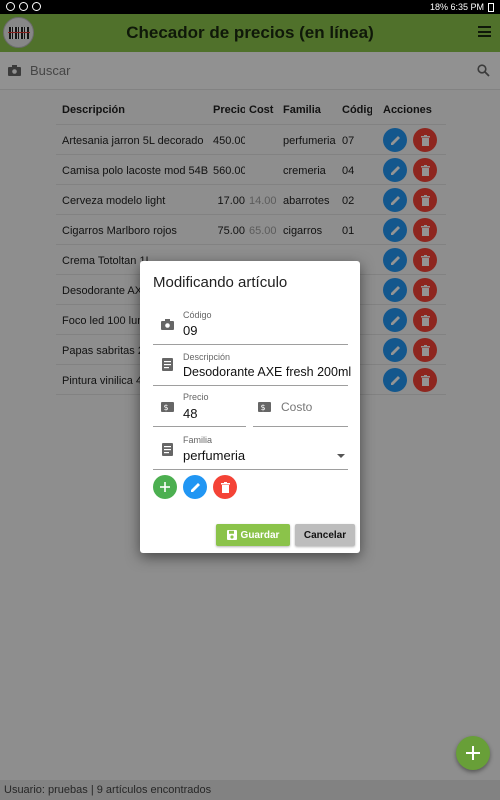 This screenshot has width=500, height=800. I want to click on trash-icon, so click(225, 487).